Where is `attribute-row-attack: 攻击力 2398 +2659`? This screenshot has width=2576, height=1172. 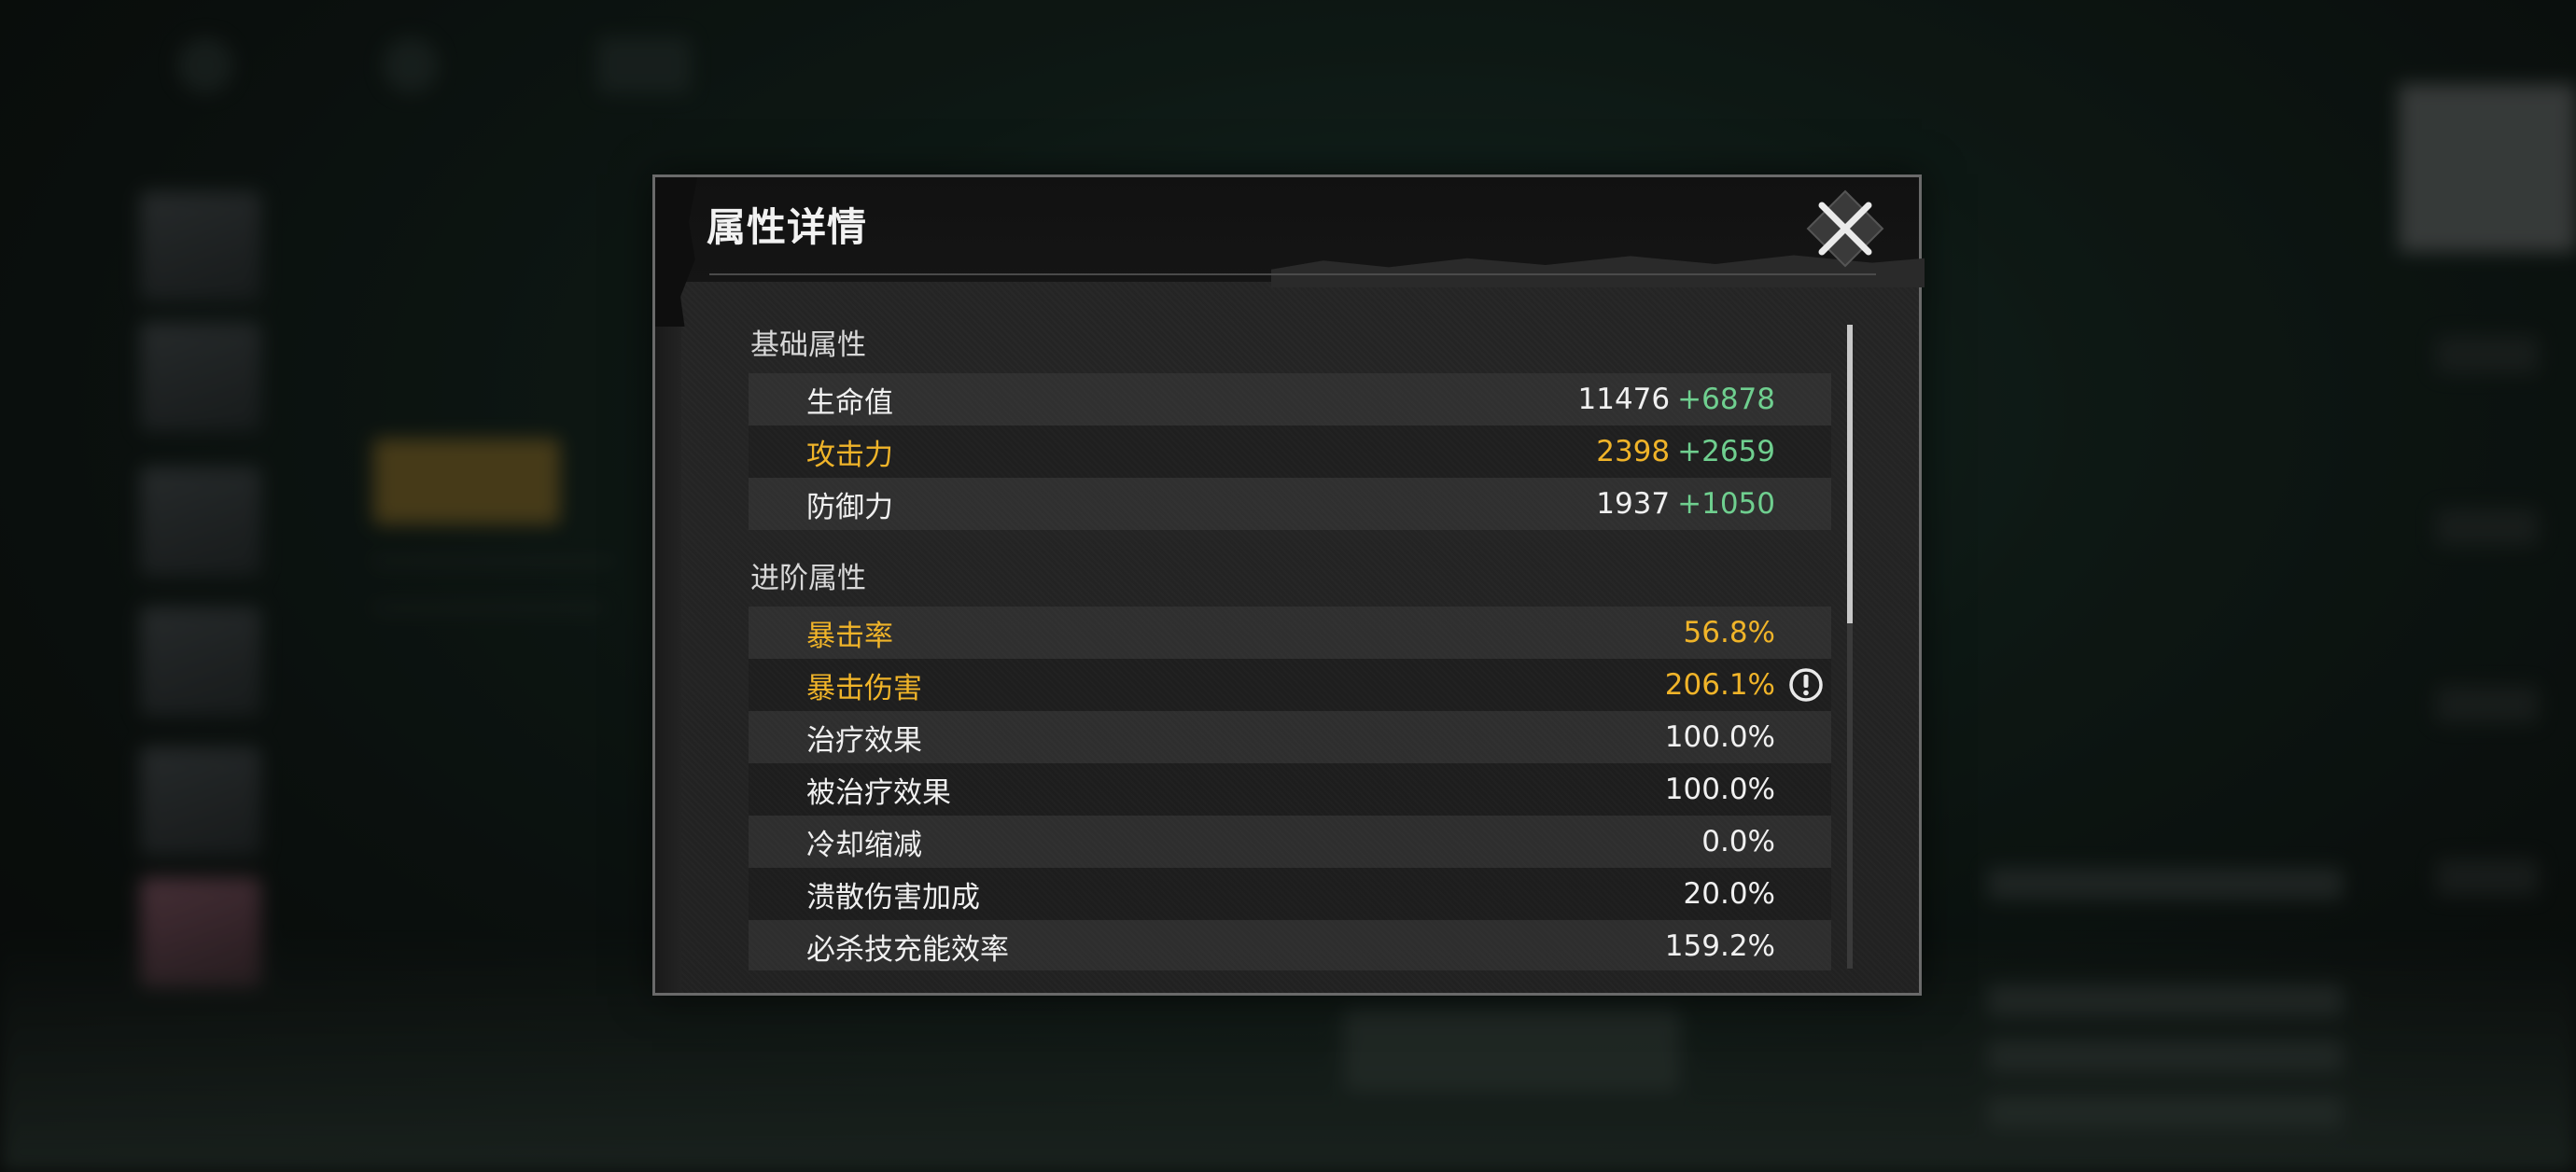 attribute-row-attack: 攻击力 2398 +2659 is located at coordinates (1290, 452).